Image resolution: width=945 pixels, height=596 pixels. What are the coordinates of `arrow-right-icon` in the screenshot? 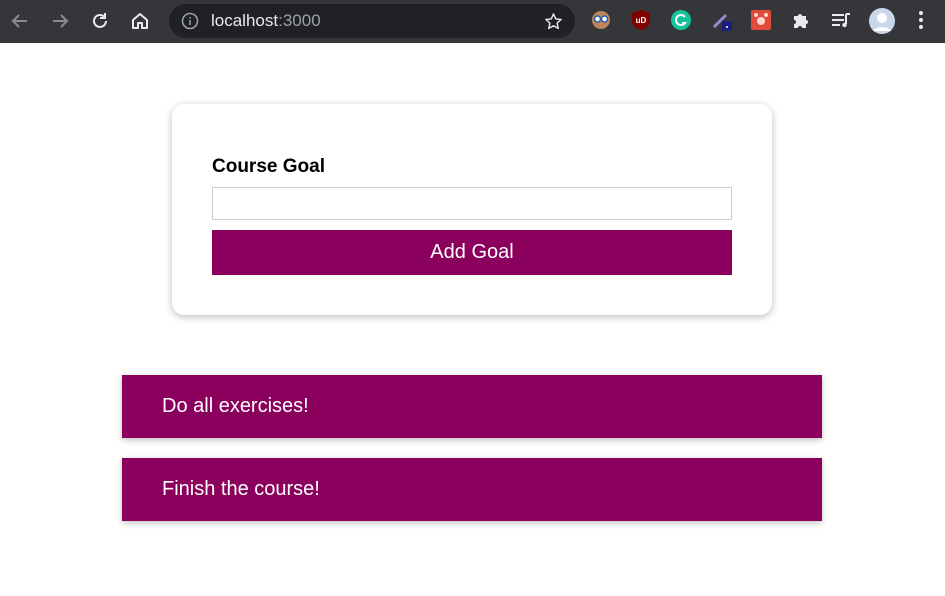 It's located at (61, 21).